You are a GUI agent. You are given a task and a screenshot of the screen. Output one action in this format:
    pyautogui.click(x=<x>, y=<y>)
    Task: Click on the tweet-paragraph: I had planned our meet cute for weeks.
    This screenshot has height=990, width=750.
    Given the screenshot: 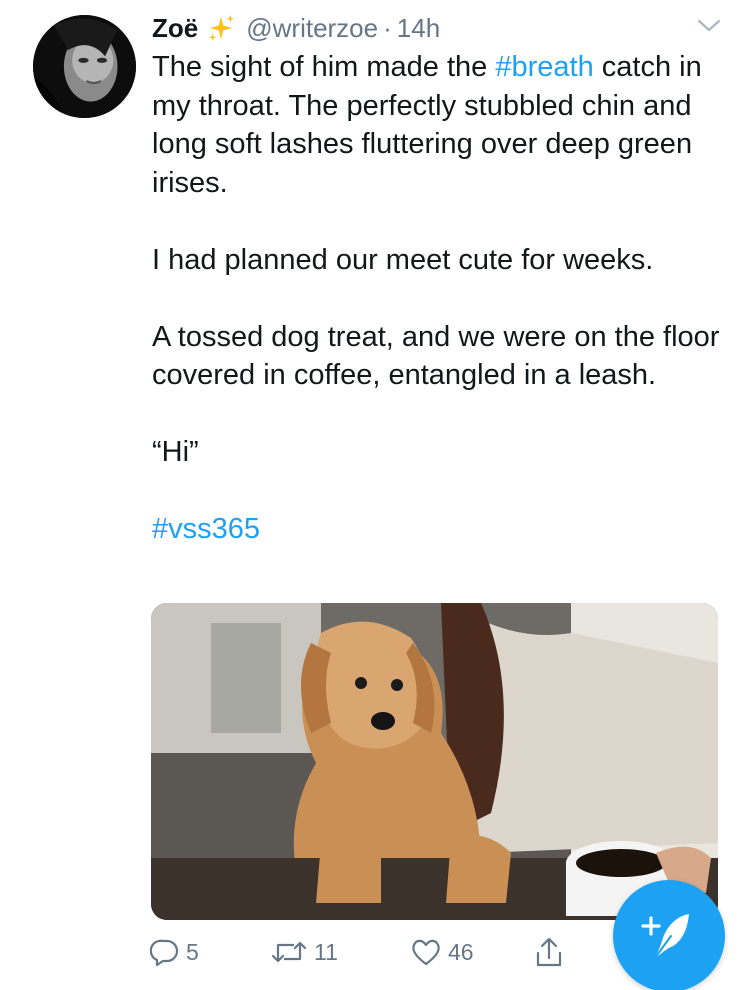 What is the action you would take?
    pyautogui.click(x=403, y=259)
    